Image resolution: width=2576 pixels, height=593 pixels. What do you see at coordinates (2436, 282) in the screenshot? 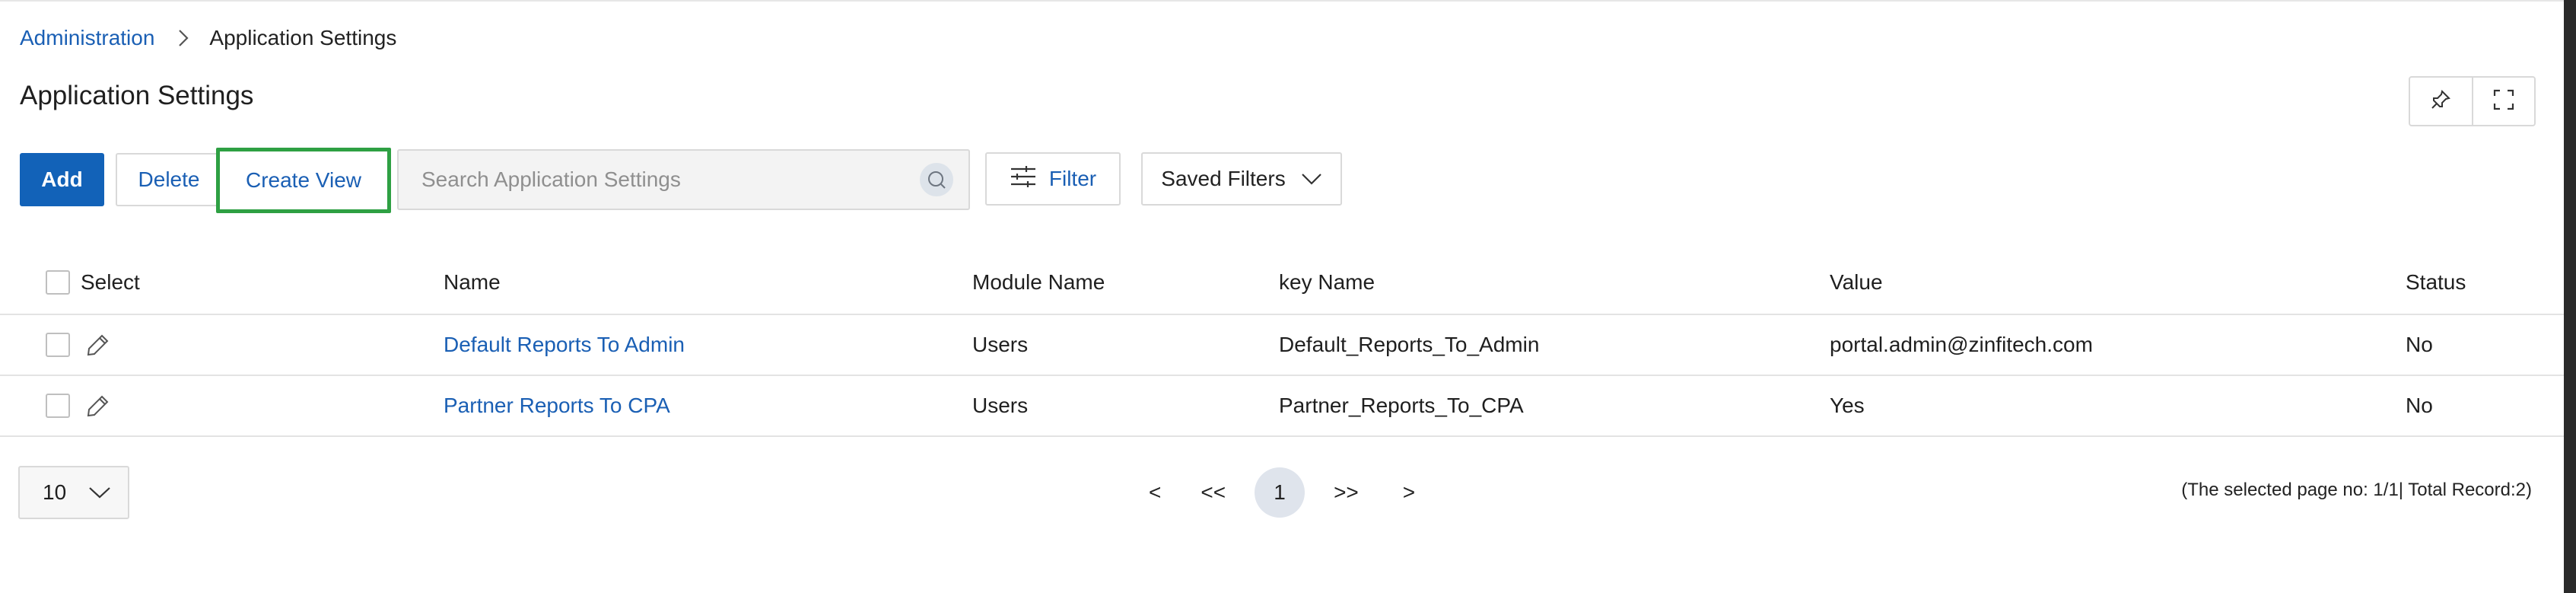
I see `status-column-header: Status` at bounding box center [2436, 282].